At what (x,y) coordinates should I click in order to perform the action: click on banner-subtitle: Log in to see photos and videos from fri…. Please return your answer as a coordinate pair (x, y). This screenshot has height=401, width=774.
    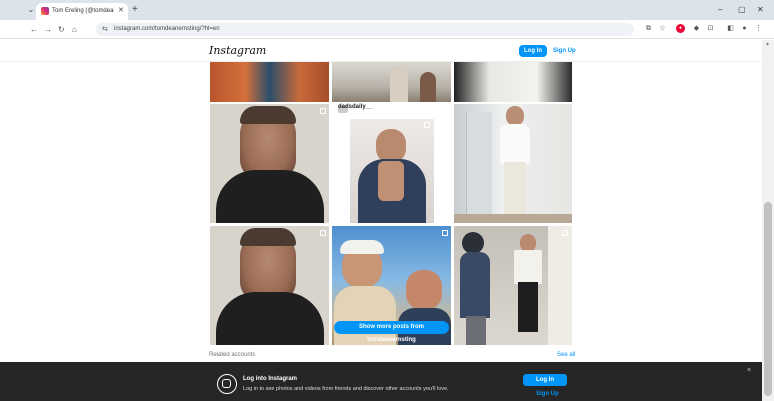
    Looking at the image, I should click on (346, 389).